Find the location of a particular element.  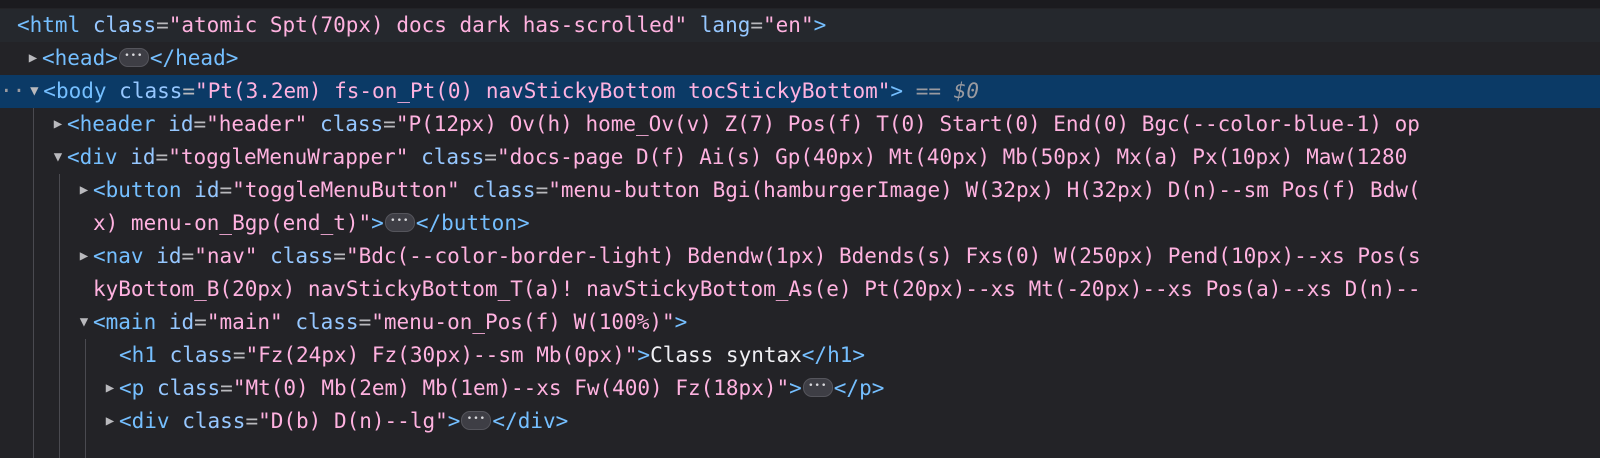

button-tag-gt: > is located at coordinates (377, 223).